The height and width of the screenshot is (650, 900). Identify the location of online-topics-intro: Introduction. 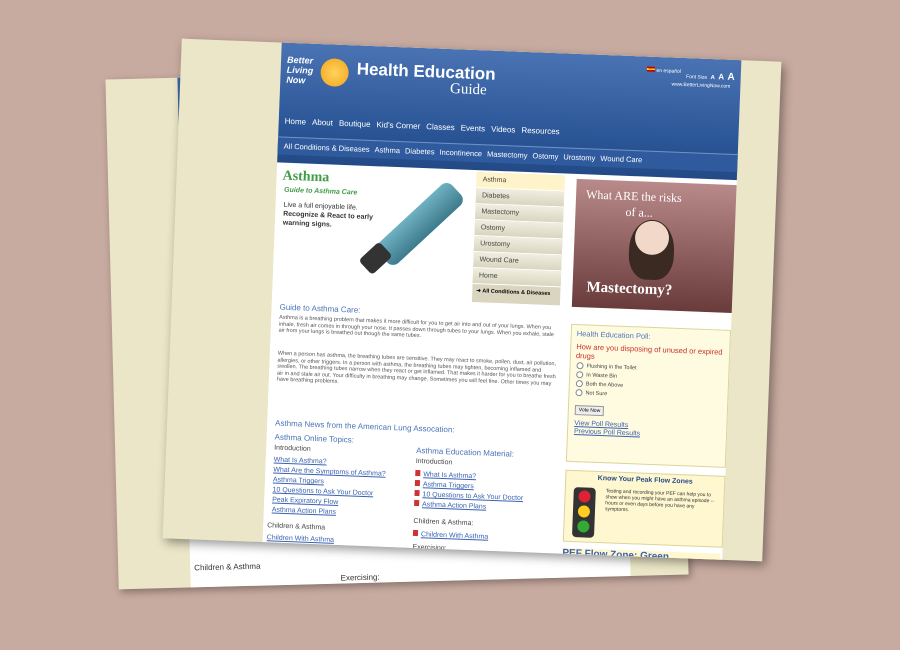
(292, 448).